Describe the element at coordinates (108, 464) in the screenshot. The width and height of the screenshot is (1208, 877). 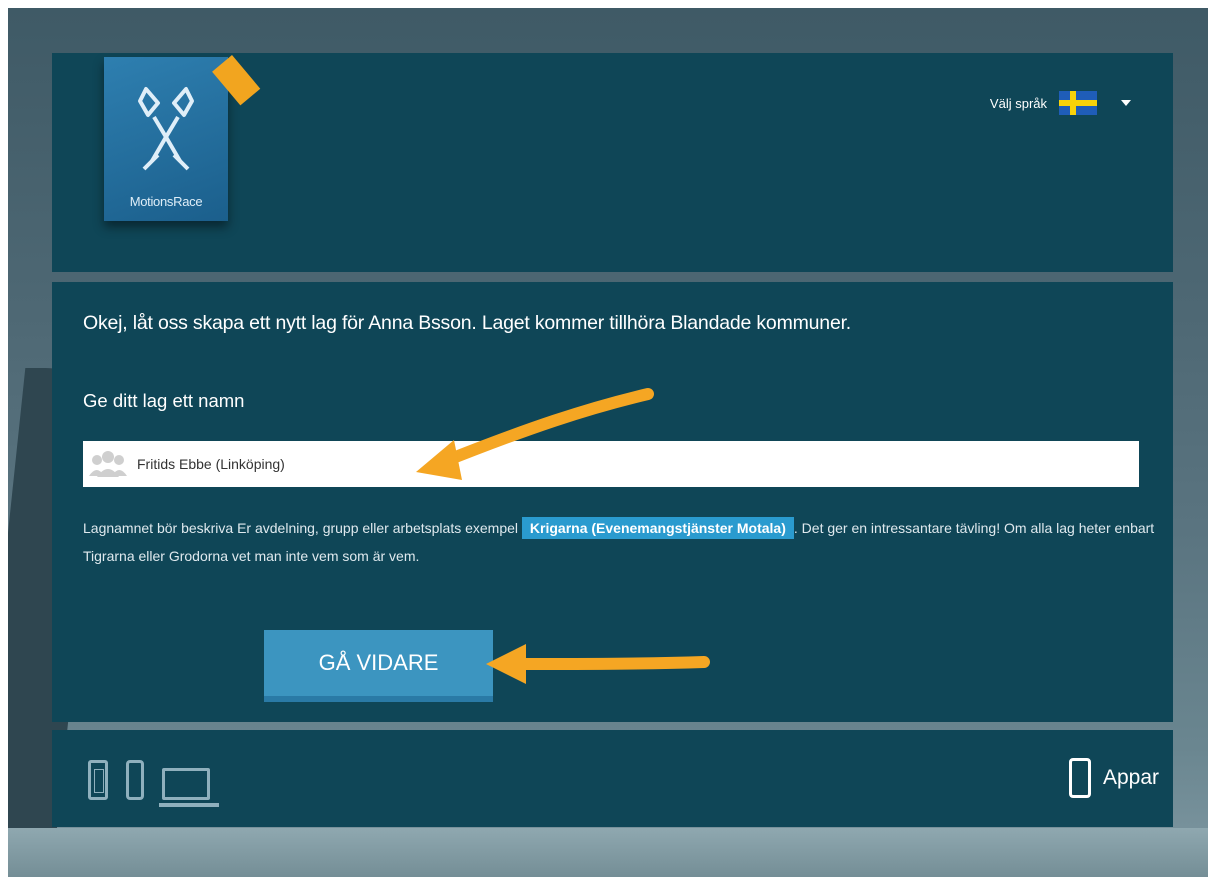
I see `group-icon` at that location.